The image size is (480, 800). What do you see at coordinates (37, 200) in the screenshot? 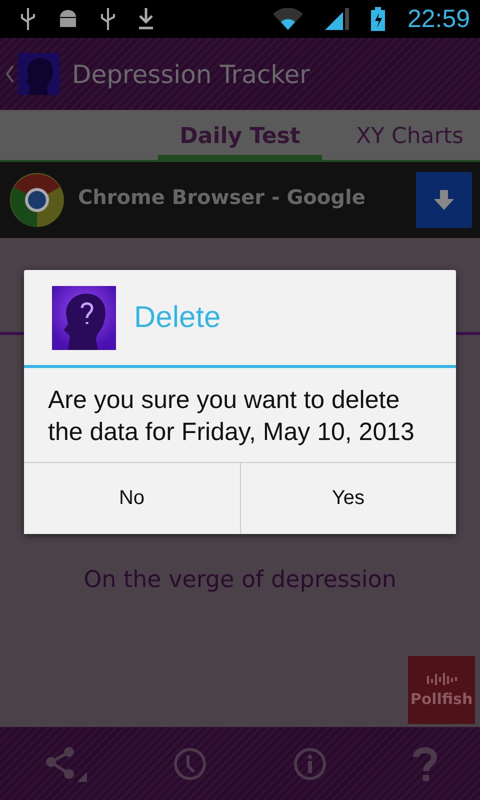
I see `browser-logo-icon` at bounding box center [37, 200].